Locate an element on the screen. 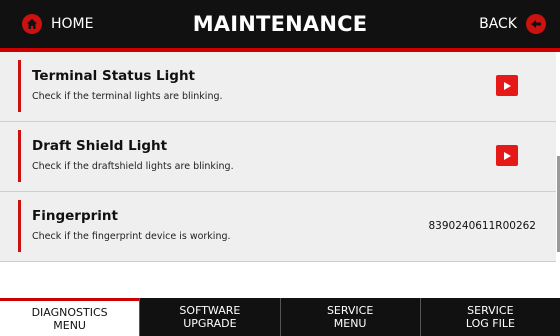 The height and width of the screenshot is (336, 560). tab-label: SOFTWARE UPGRADE is located at coordinates (210, 317).